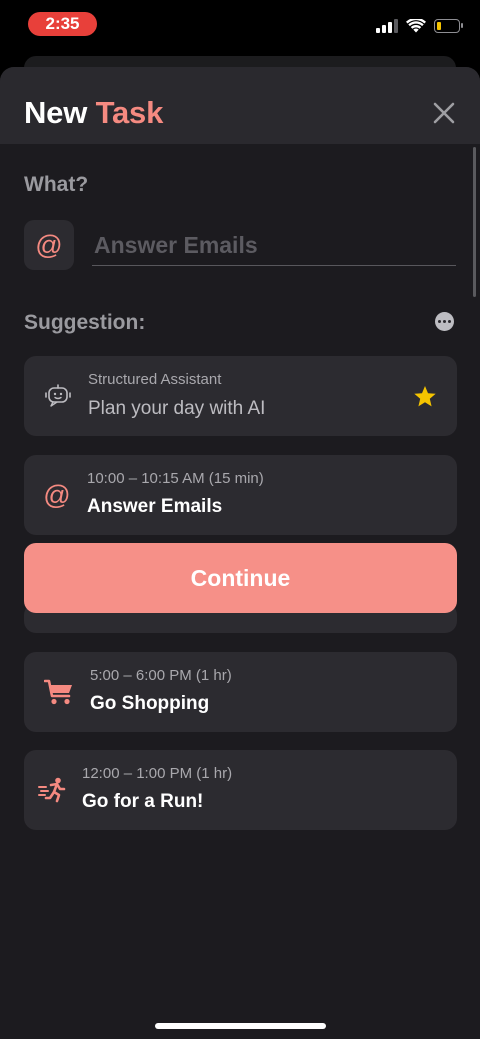  What do you see at coordinates (274, 265) in the screenshot?
I see `input-underline` at bounding box center [274, 265].